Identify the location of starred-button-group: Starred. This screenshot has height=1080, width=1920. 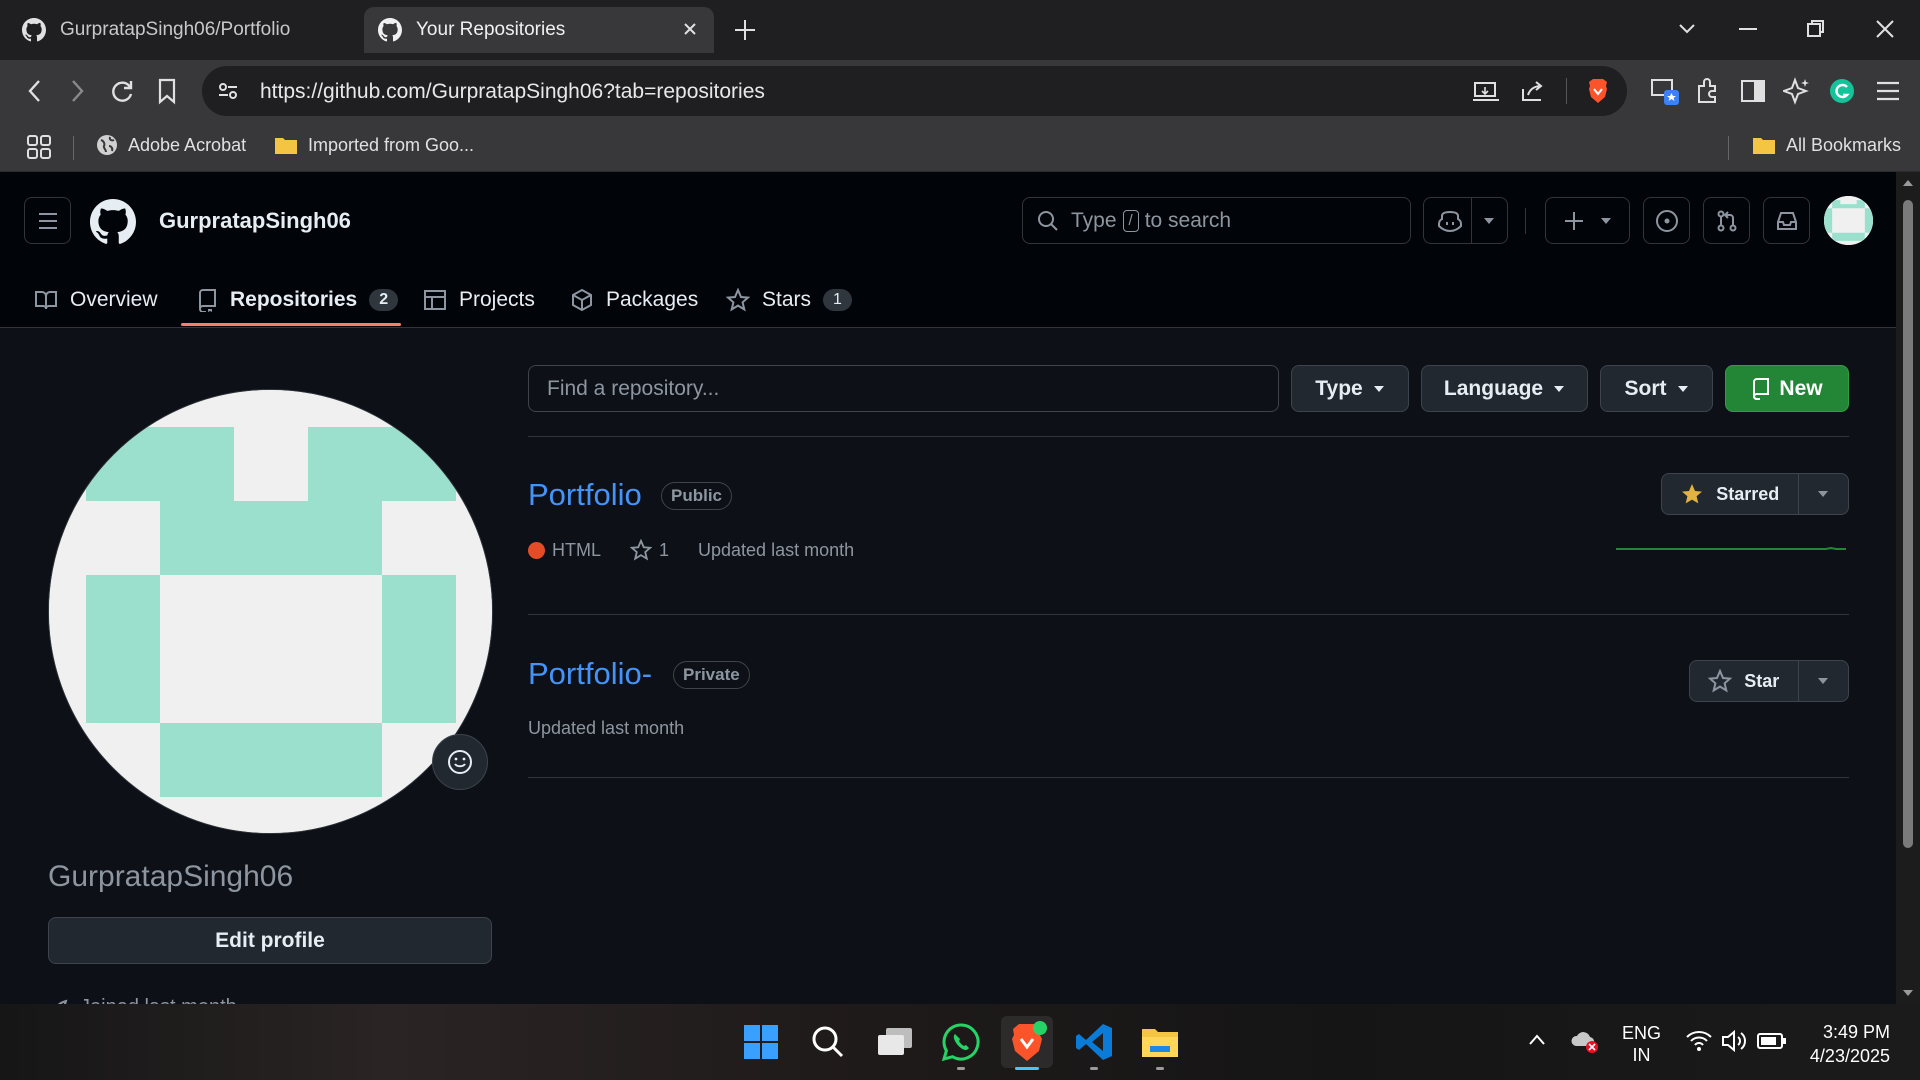
(1755, 494).